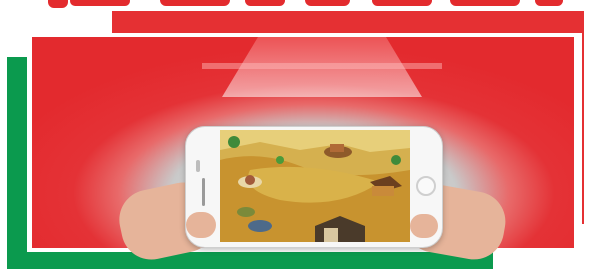 The image size is (594, 273). Describe the element at coordinates (426, 186) in the screenshot. I see `home-button-icon` at that location.